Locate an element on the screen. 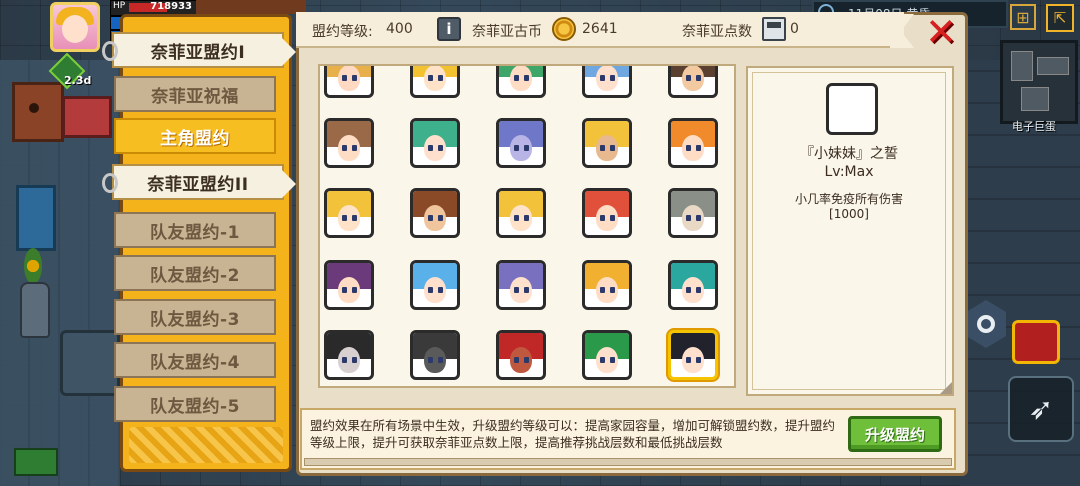 The width and height of the screenshot is (1080, 486). treasure-chest-icon is located at coordinates (1036, 342).